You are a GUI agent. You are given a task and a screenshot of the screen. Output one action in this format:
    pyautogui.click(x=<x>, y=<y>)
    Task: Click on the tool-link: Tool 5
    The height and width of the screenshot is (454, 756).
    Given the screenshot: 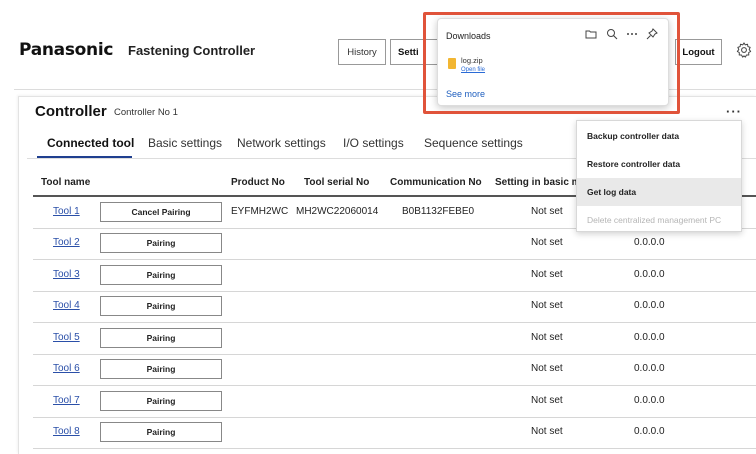 What is the action you would take?
    pyautogui.click(x=66, y=337)
    